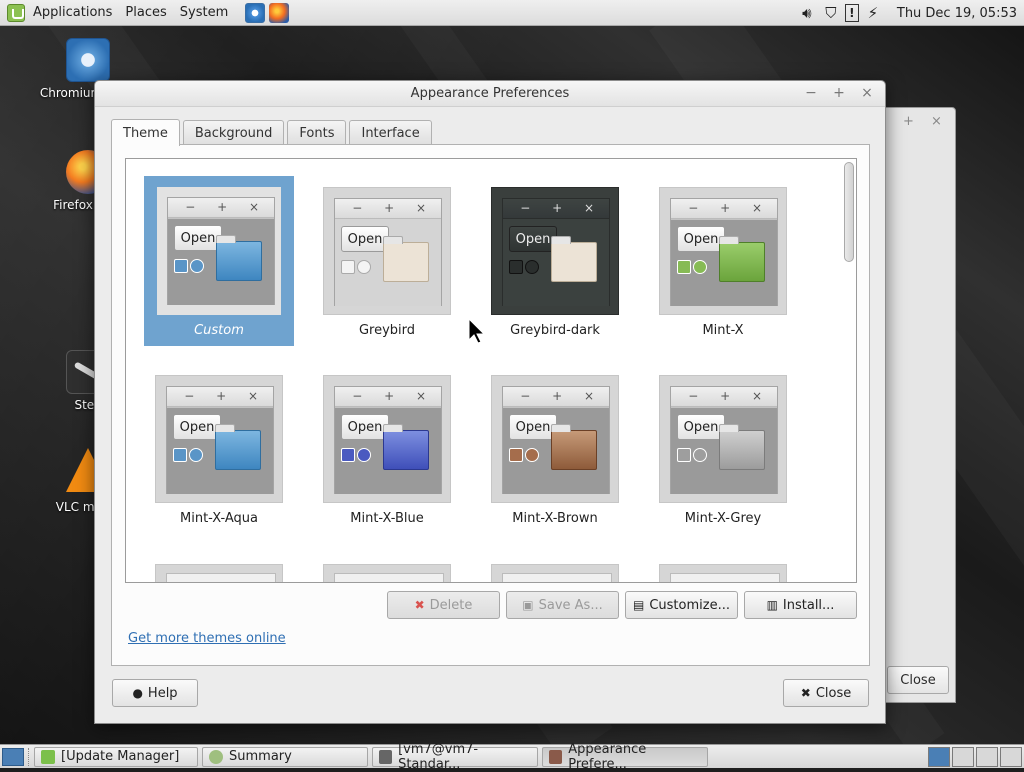 The height and width of the screenshot is (772, 1024). What do you see at coordinates (13, 756) in the screenshot?
I see `show-desktop-icon` at bounding box center [13, 756].